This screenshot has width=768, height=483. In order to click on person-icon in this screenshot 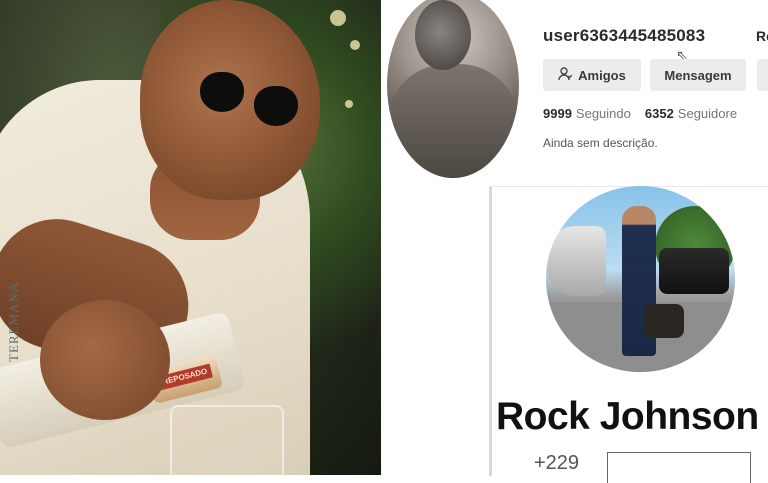, I will do `click(565, 75)`.